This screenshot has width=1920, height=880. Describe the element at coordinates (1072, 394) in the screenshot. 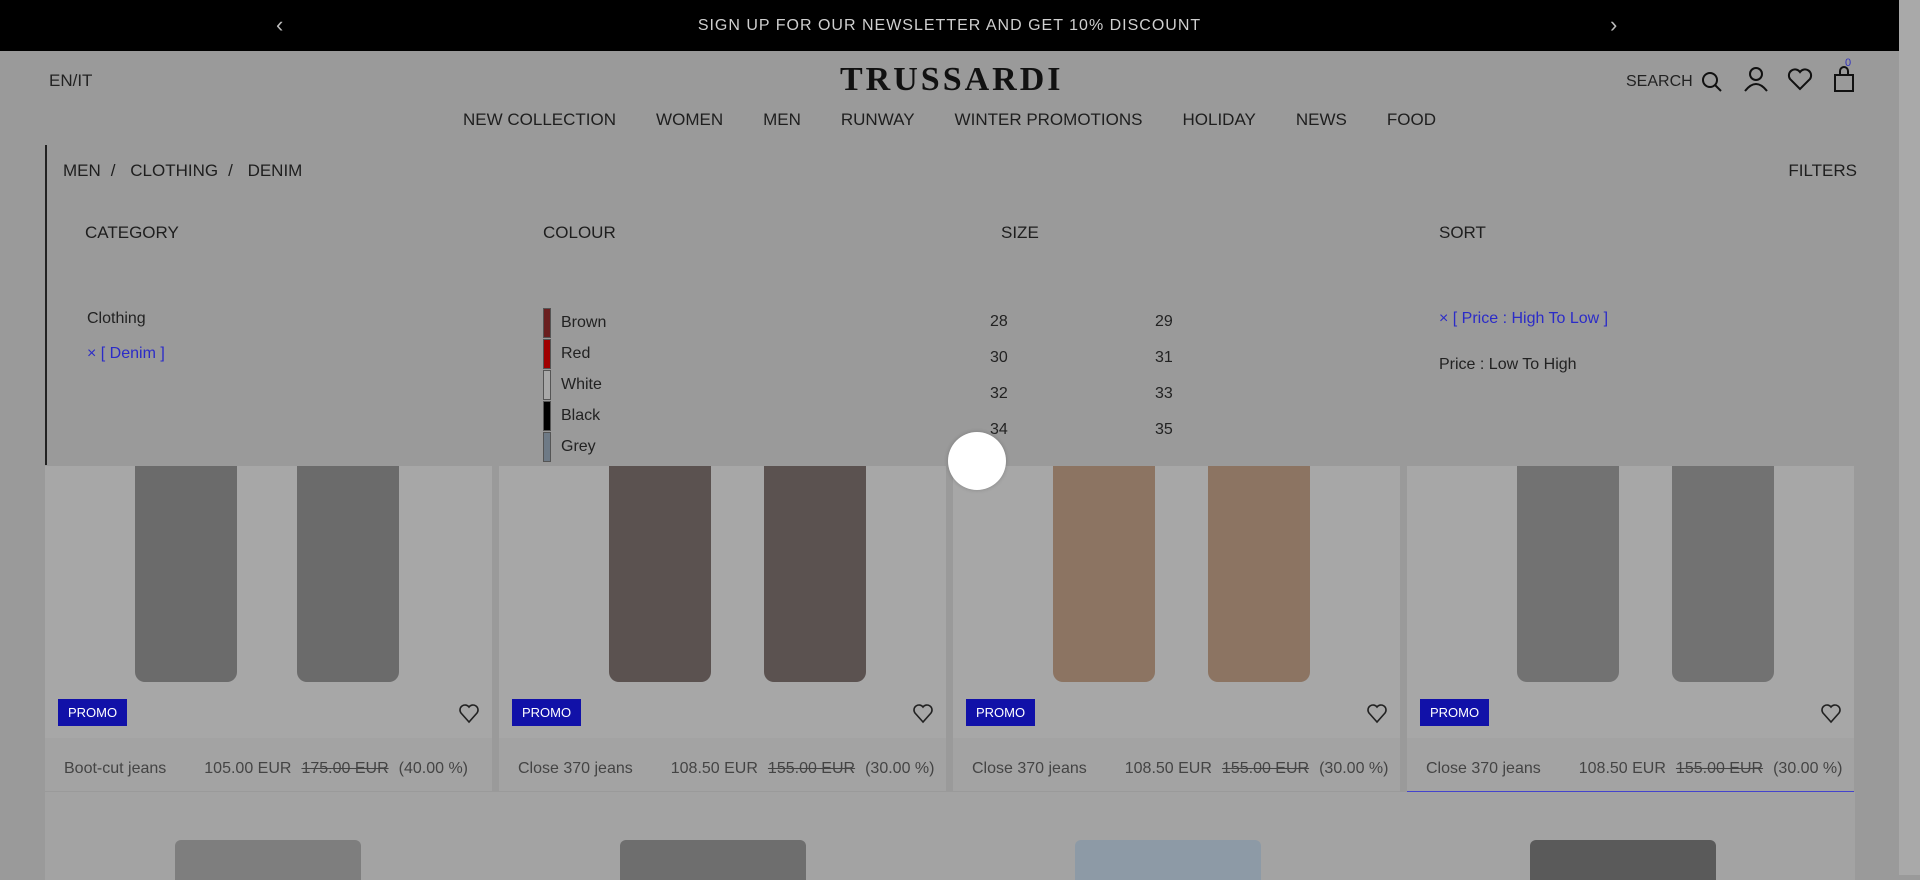

I see `size-option: 32` at that location.